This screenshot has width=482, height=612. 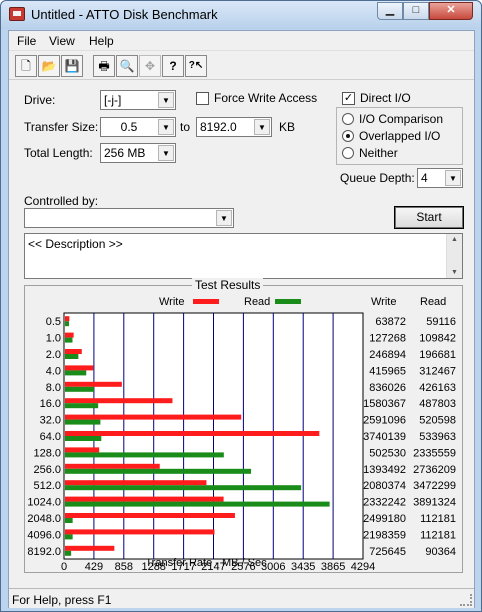 What do you see at coordinates (49, 66) in the screenshot?
I see `open-button: 📂` at bounding box center [49, 66].